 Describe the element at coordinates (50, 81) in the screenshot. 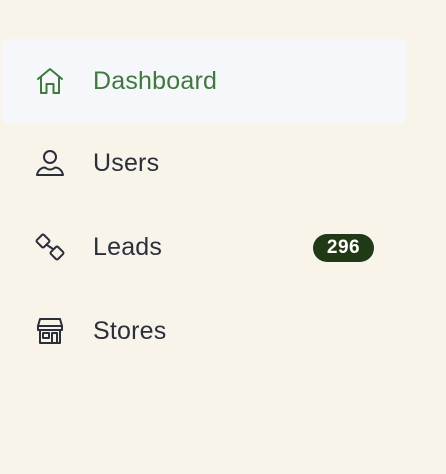

I see `home-icon` at that location.